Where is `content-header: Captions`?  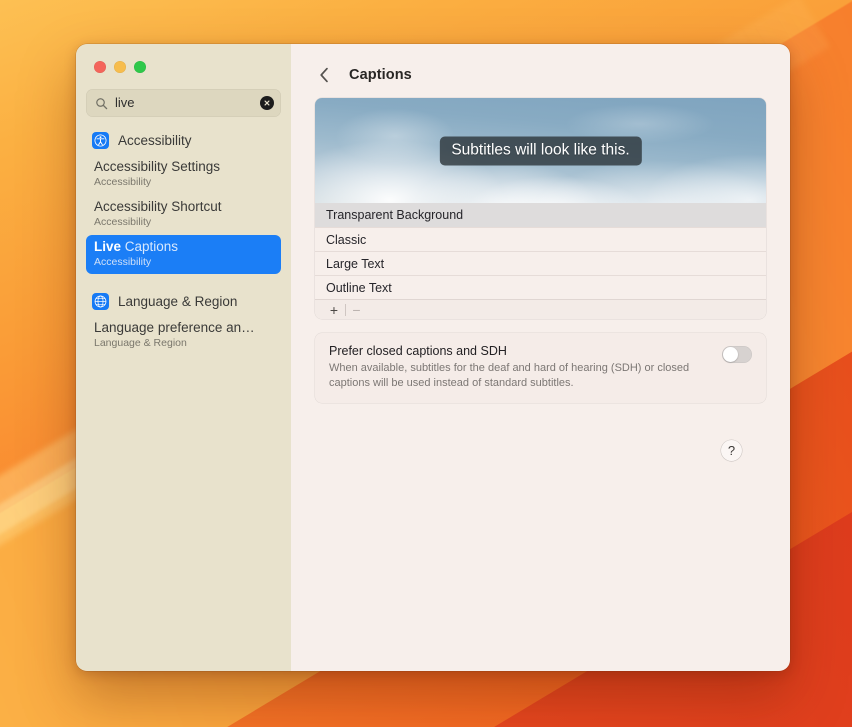 content-header: Captions is located at coordinates (540, 71).